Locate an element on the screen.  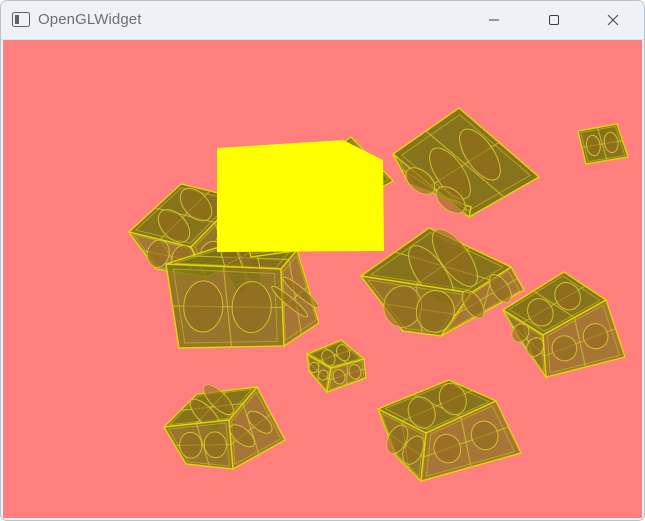
close-button is located at coordinates (613, 20).